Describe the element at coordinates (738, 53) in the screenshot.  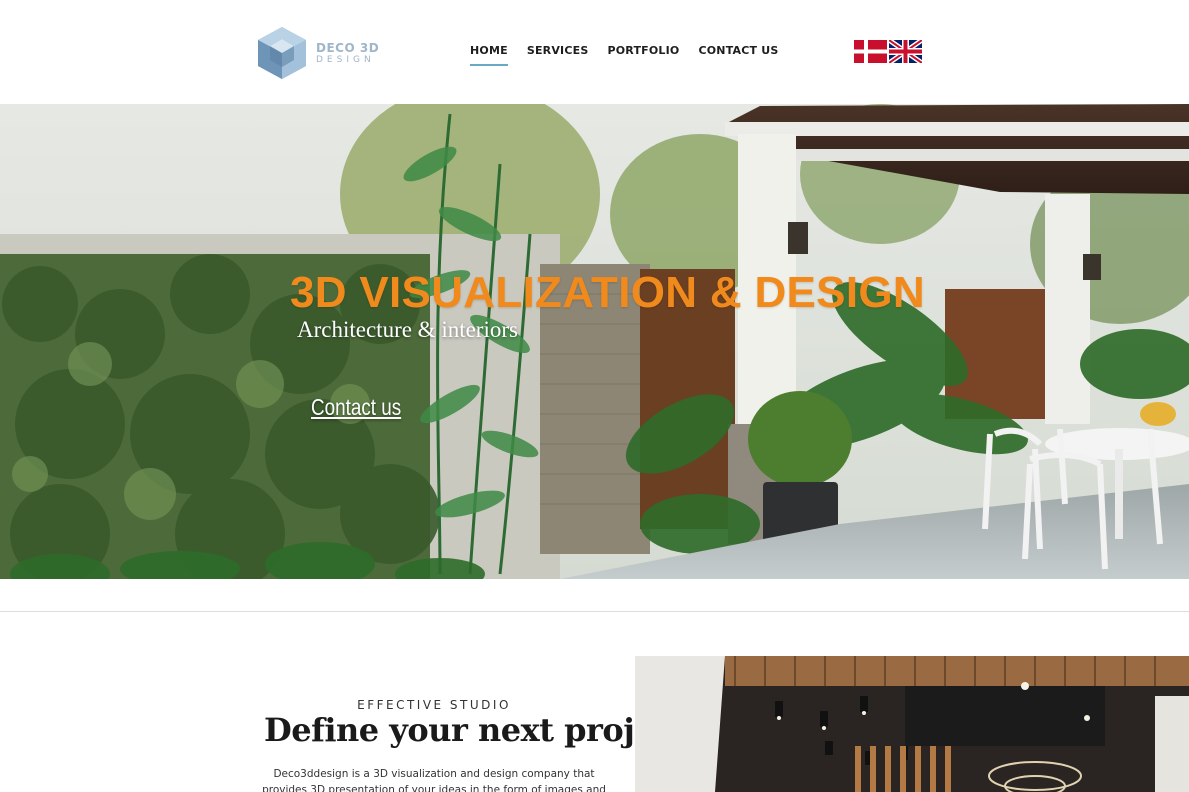
I see `nav-contact-us: CONTACT US` at that location.